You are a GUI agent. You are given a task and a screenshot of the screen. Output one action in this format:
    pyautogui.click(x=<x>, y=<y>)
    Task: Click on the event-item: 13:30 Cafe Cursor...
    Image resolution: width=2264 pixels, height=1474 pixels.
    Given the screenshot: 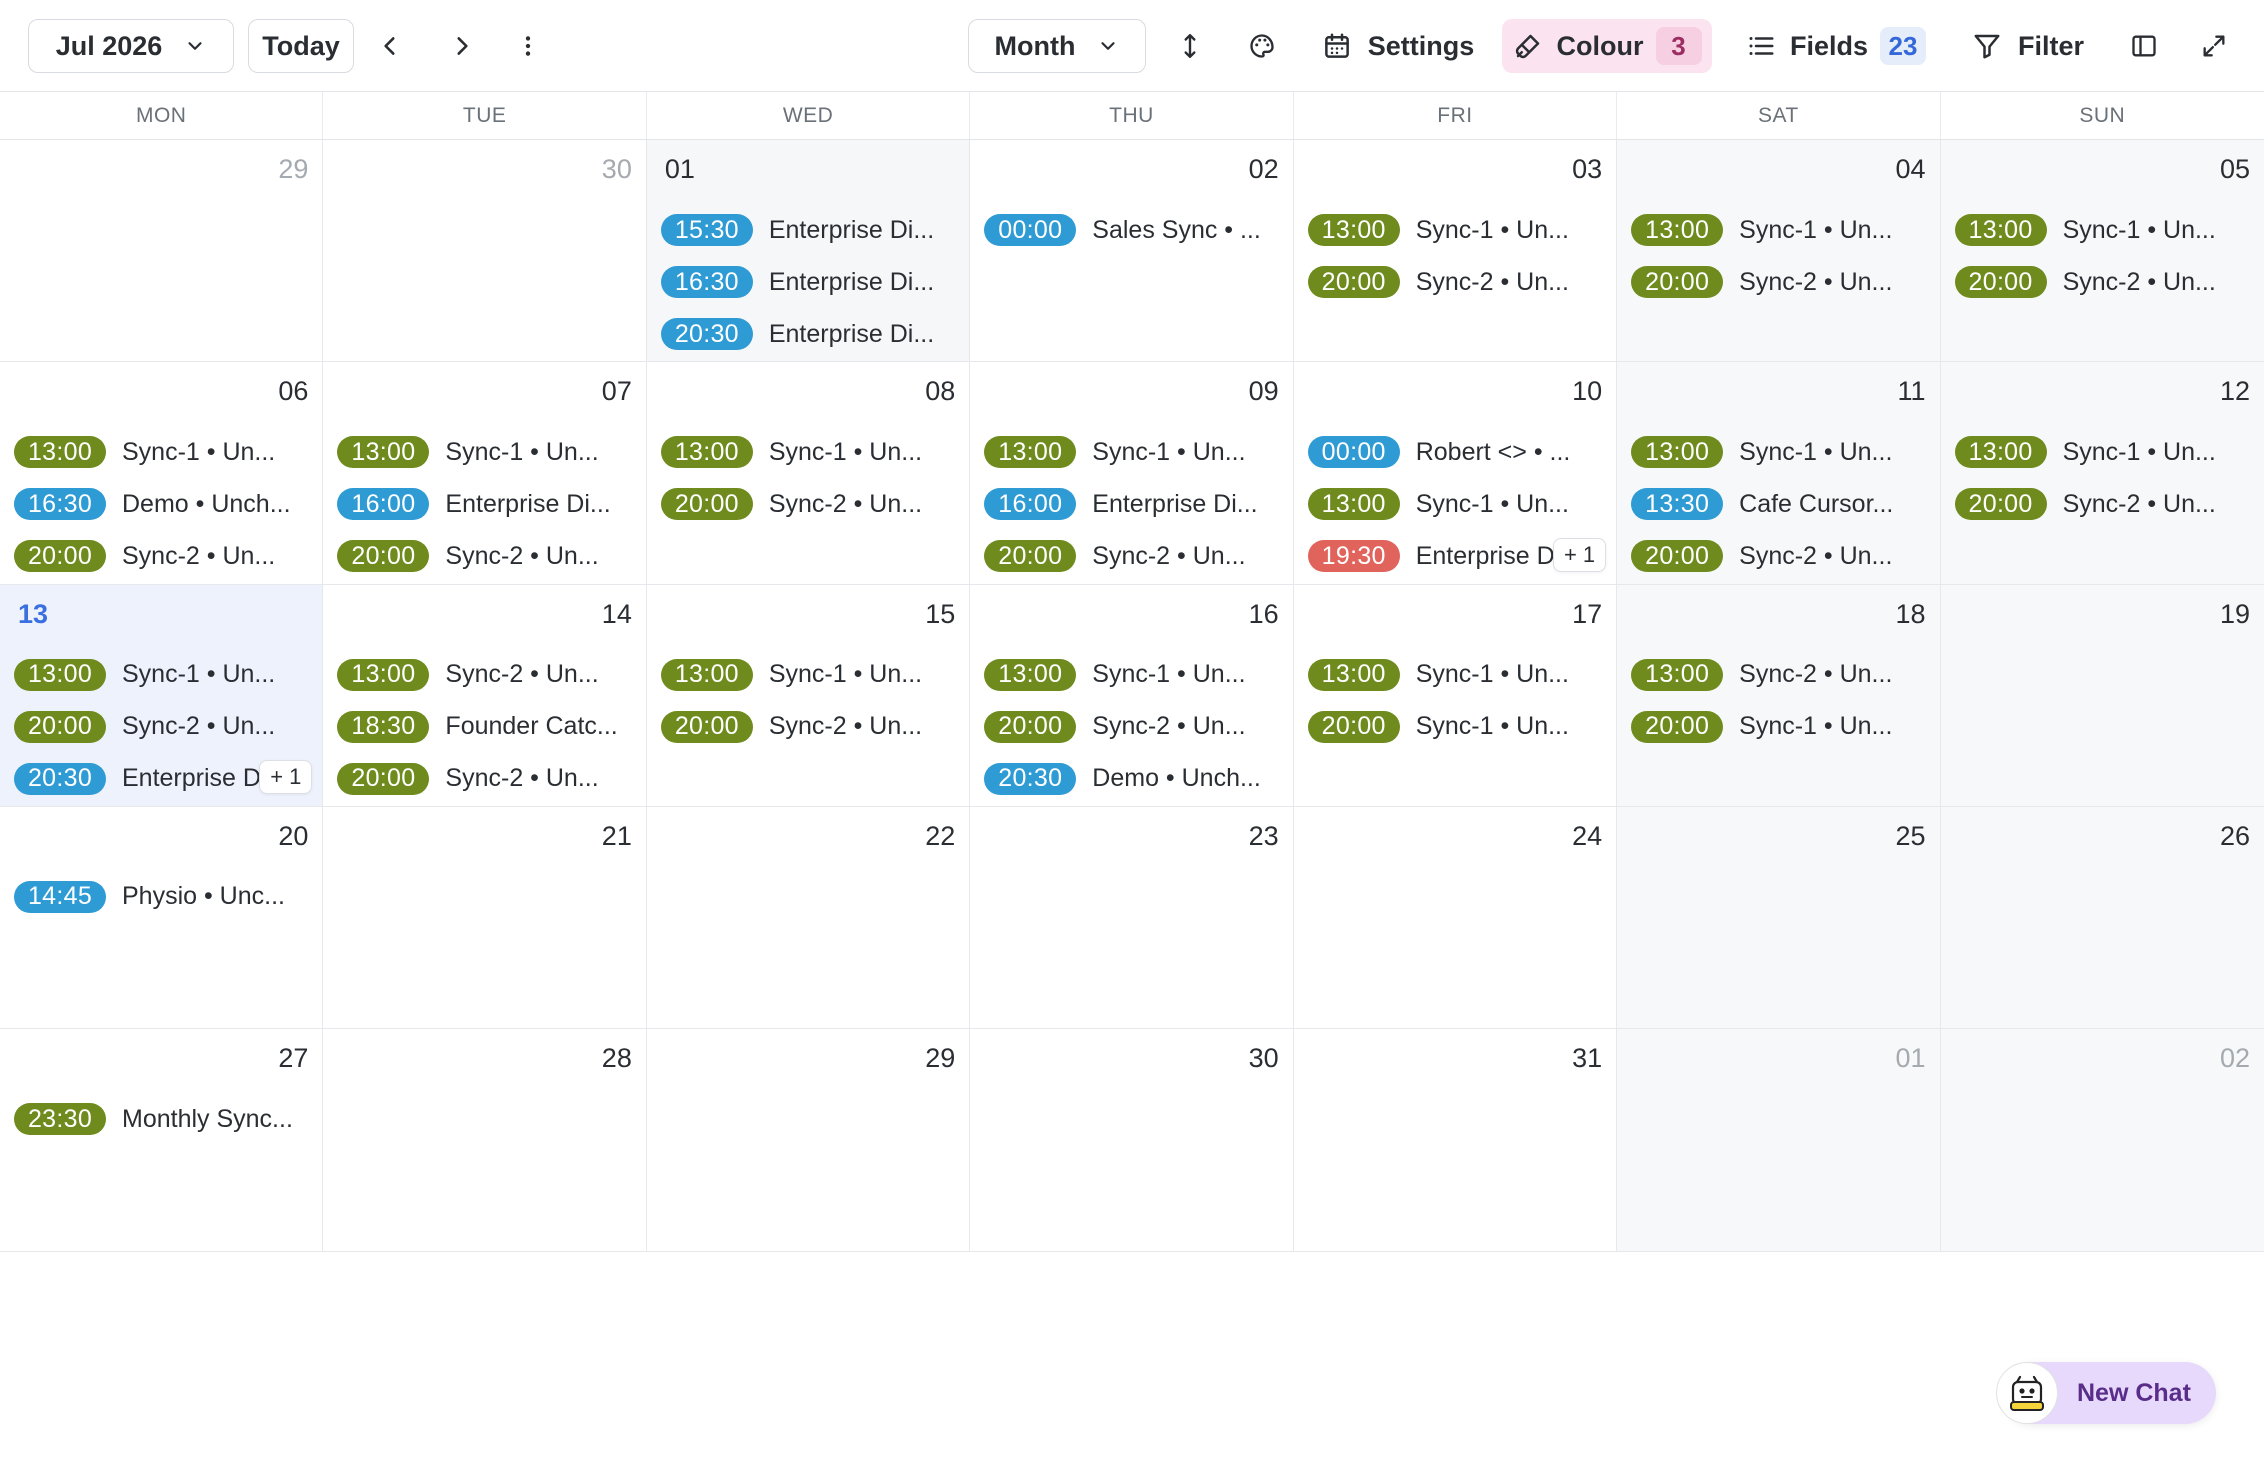 What is the action you would take?
    pyautogui.click(x=1779, y=504)
    